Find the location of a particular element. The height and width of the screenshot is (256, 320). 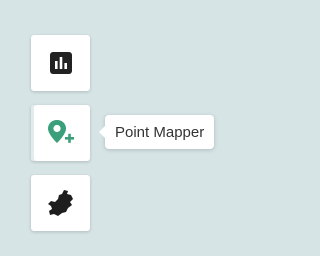

bar-chart-icon is located at coordinates (60, 63).